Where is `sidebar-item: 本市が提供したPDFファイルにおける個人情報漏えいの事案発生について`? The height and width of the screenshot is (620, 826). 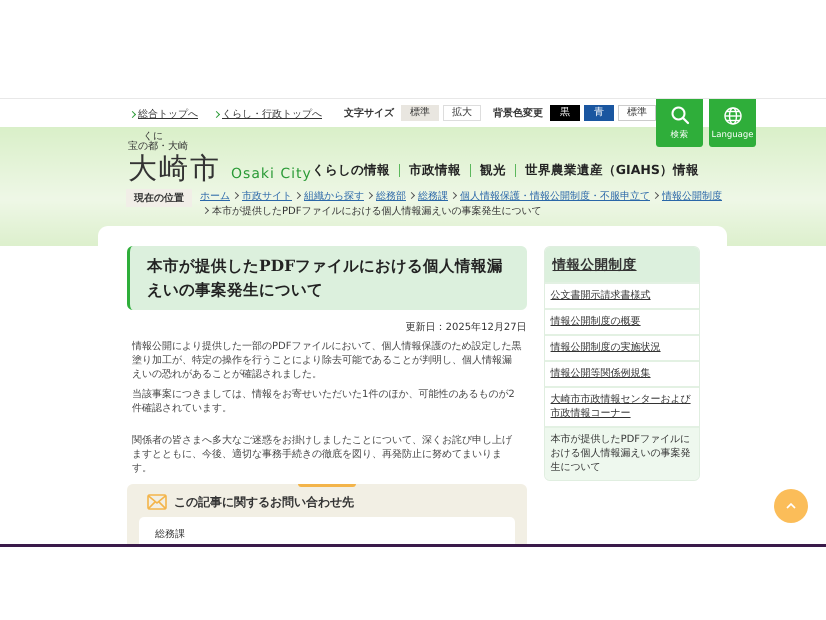 sidebar-item: 本市が提供したPDFファイルにおける個人情報漏えいの事案発生について is located at coordinates (621, 453).